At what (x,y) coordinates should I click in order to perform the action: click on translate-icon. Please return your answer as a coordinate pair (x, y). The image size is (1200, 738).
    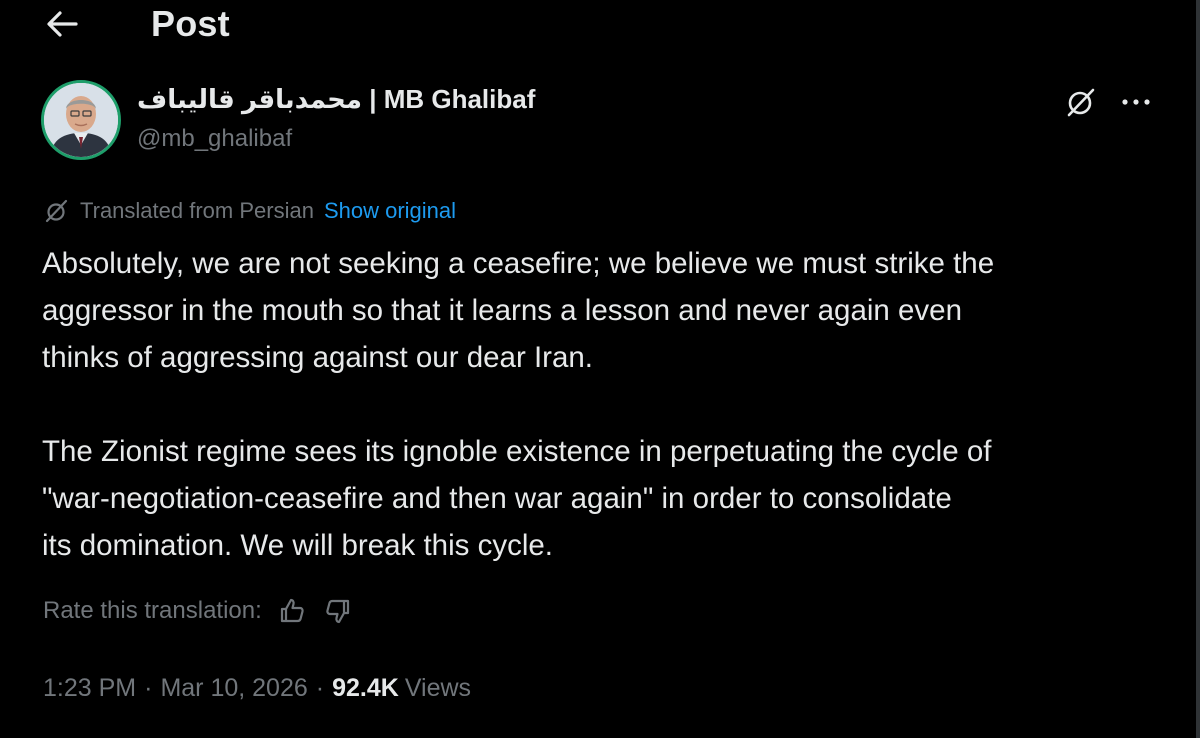
    Looking at the image, I should click on (57, 211).